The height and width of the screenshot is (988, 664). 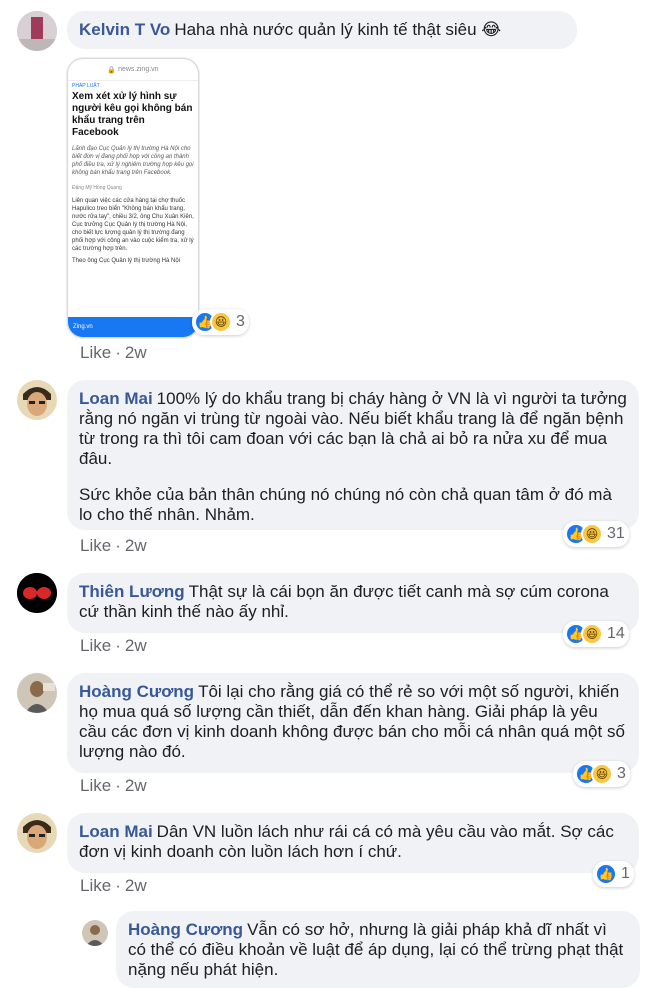 I want to click on zing-logo: Zing.vn, so click(x=83, y=327).